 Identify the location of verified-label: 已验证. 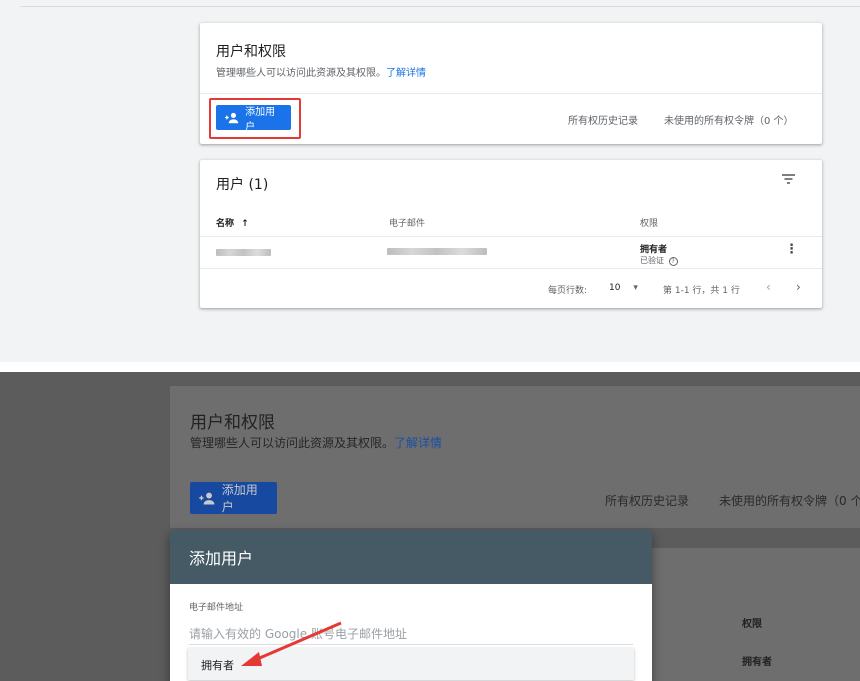
(652, 260).